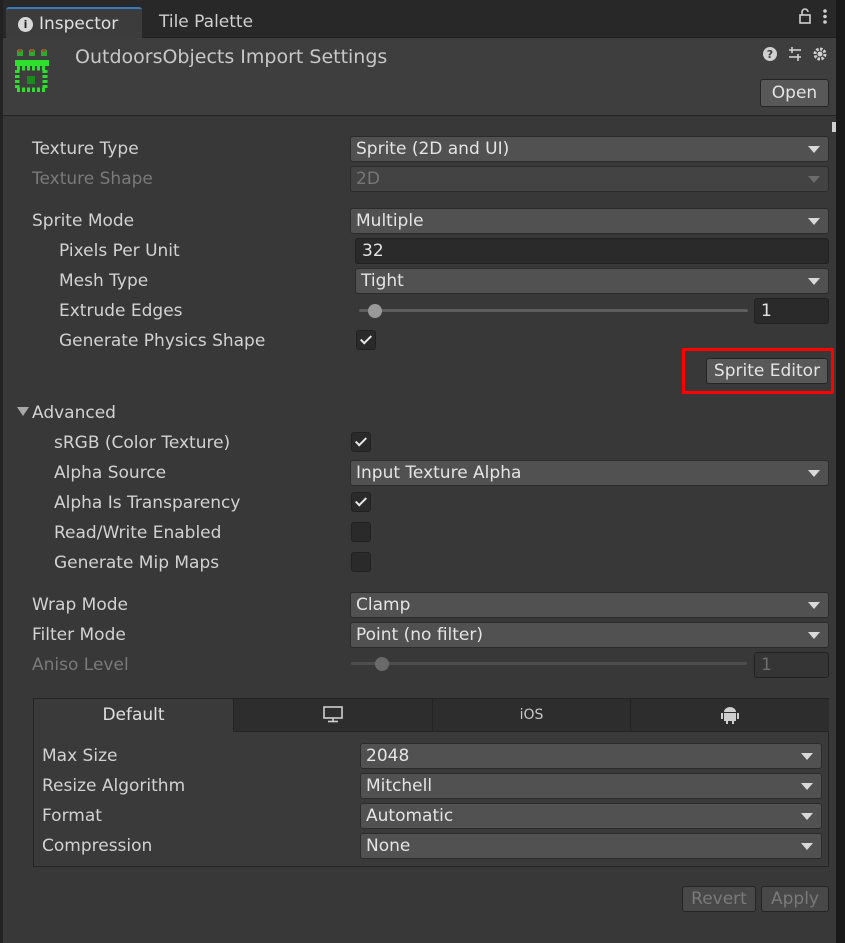 The height and width of the screenshot is (943, 845). What do you see at coordinates (375, 311) in the screenshot?
I see `extrude-edges-slider-handle` at bounding box center [375, 311].